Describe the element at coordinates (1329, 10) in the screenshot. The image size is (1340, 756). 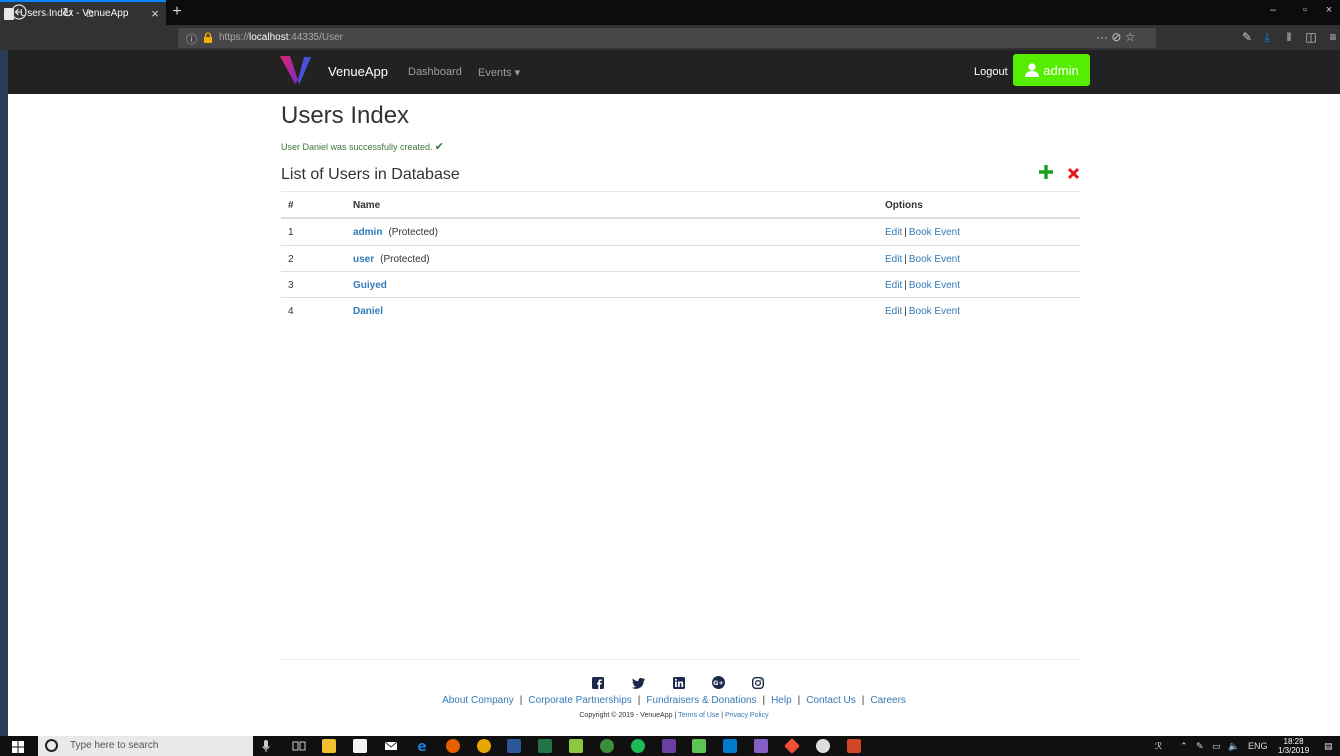
I see `close-window-icon: ×` at that location.